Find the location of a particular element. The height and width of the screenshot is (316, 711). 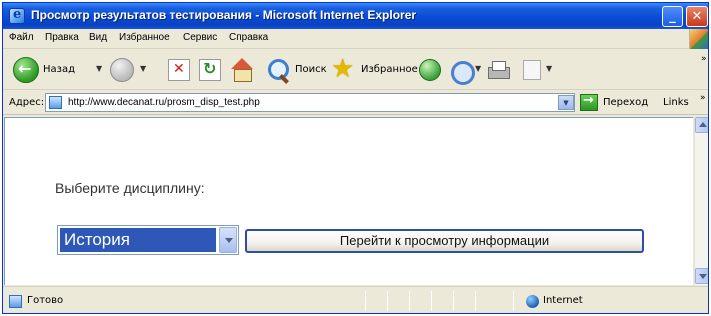

refresh-icon is located at coordinates (210, 70).